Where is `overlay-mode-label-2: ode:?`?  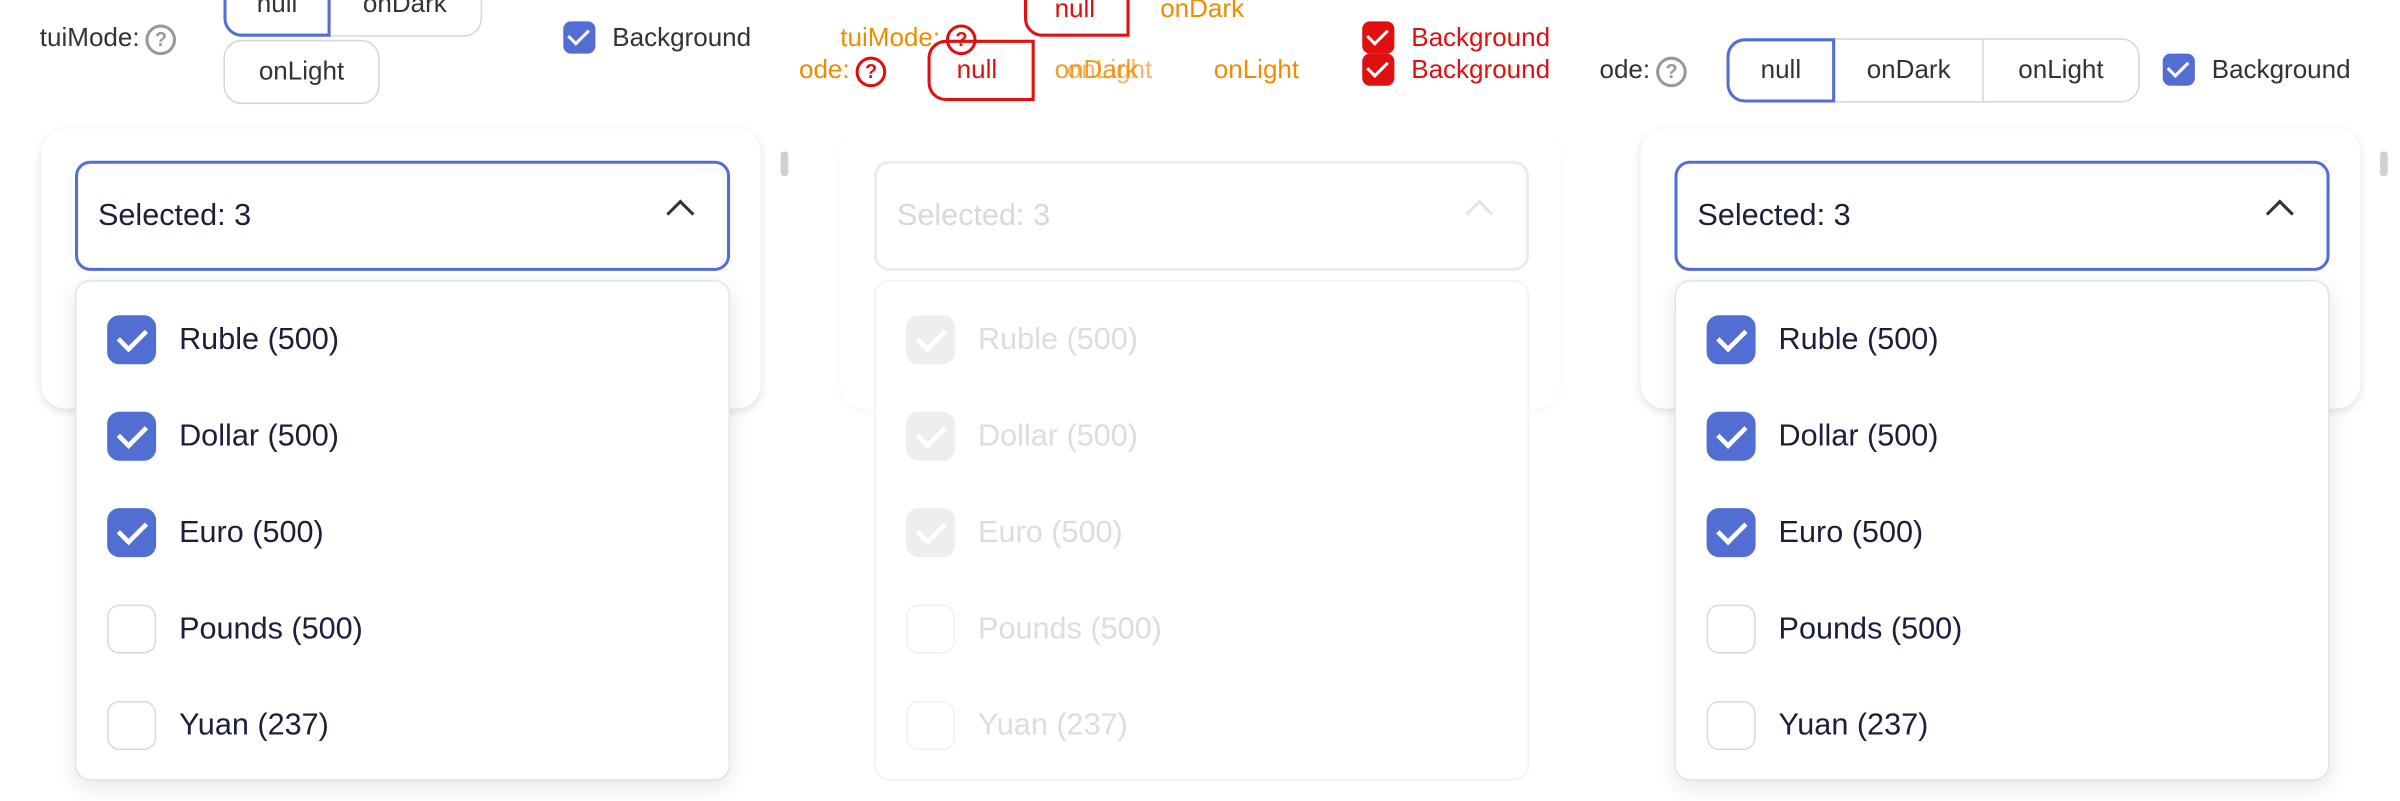
overlay-mode-label-2: ode:? is located at coordinates (842, 71).